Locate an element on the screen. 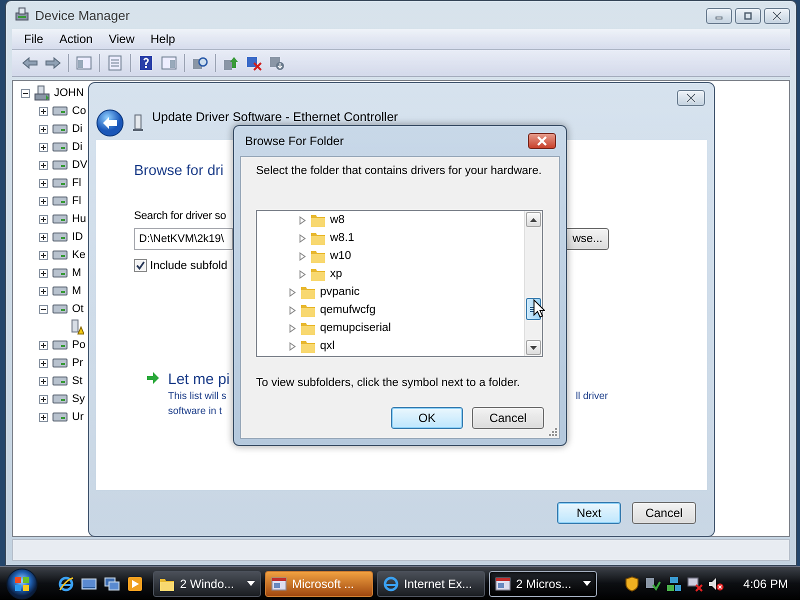  back-button-icon is located at coordinates (110, 123).